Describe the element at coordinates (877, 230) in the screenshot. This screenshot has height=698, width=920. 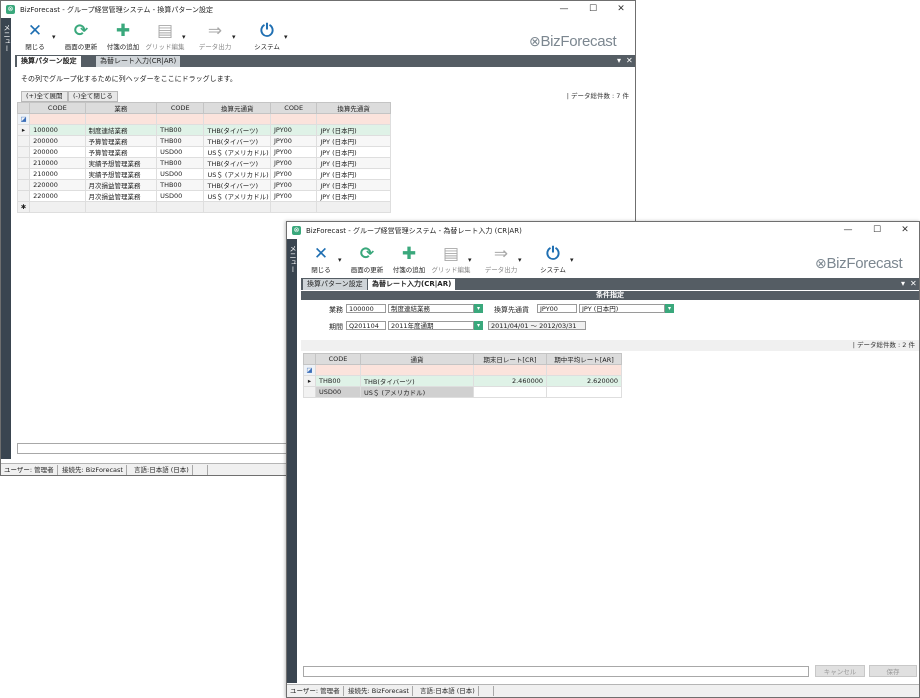
I see `maximize-button: ☐` at that location.